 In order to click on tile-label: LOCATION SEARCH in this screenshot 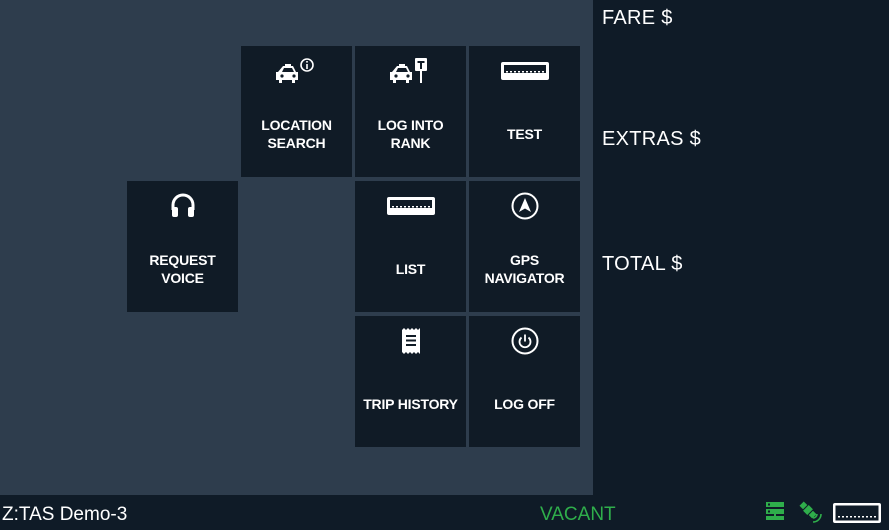, I will do `click(296, 134)`.